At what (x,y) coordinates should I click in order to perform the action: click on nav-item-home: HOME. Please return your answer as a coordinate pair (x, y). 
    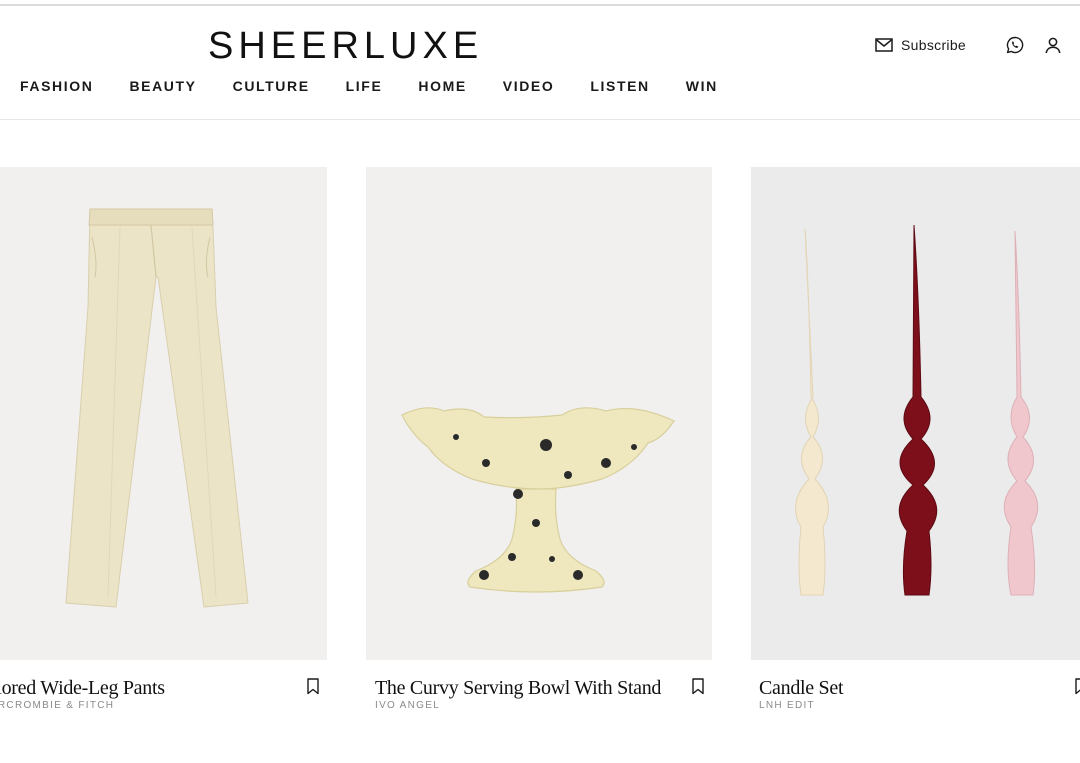
    Looking at the image, I should click on (442, 86).